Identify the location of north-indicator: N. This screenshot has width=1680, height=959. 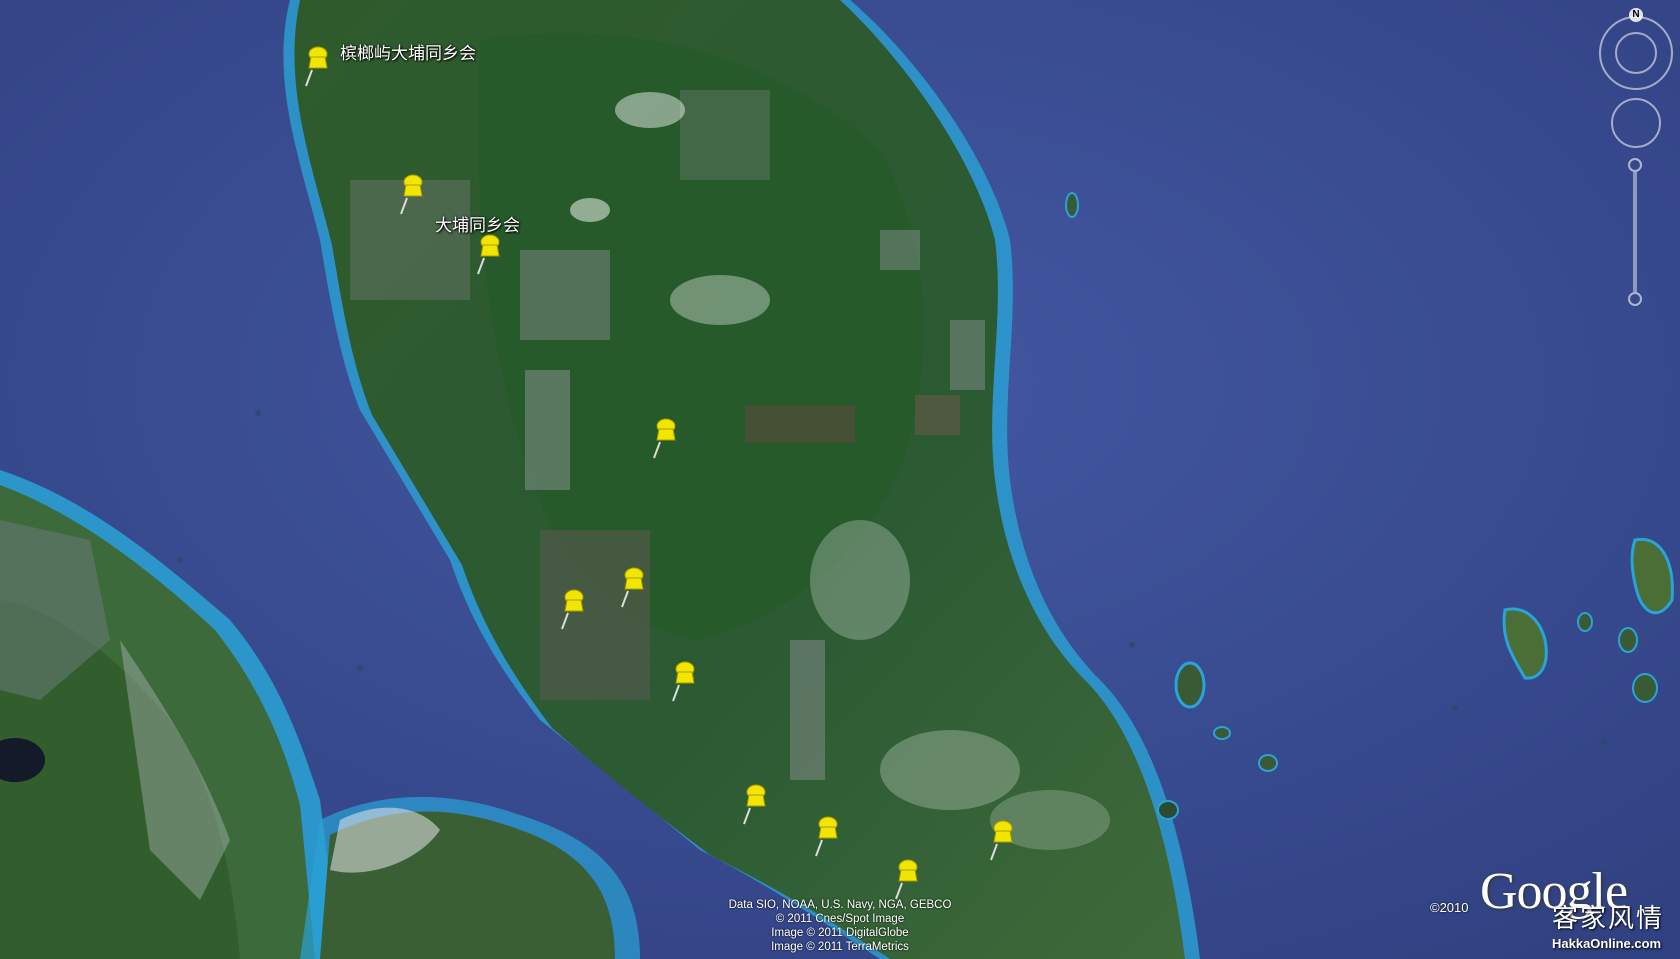
(1636, 15).